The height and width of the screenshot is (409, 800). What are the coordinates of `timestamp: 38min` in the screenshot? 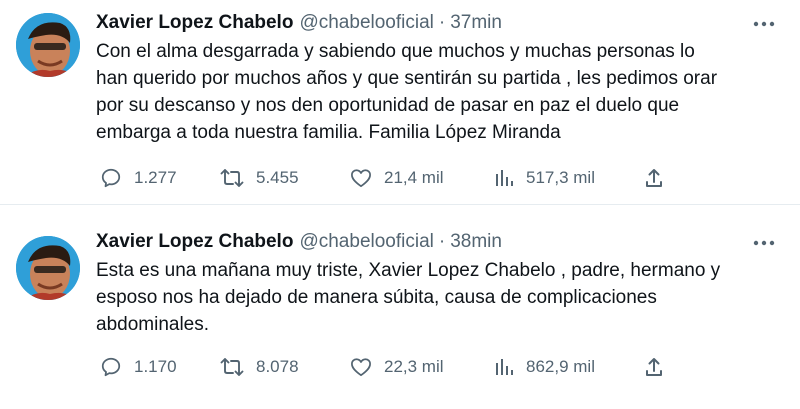 It's located at (476, 242).